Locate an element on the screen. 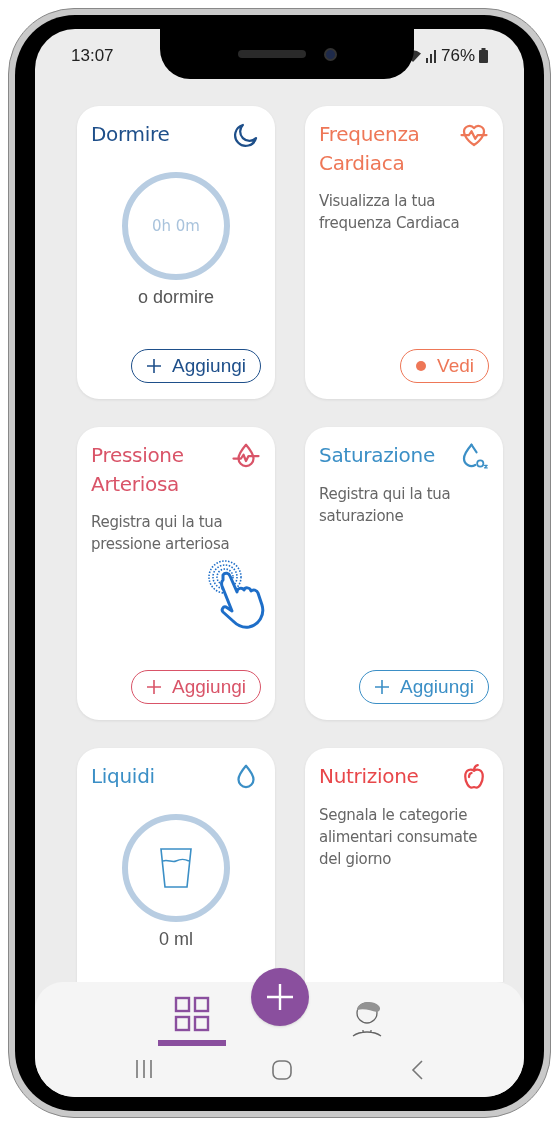 The height and width of the screenshot is (1126, 559). card-title: Saturazione is located at coordinates (377, 455).